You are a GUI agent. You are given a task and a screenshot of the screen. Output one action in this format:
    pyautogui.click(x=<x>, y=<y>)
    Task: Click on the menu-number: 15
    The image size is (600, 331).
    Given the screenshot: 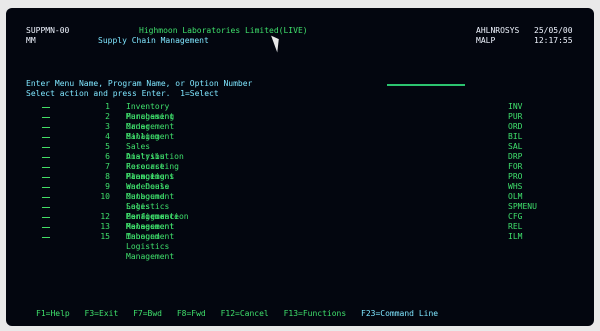 What is the action you would take?
    pyautogui.click(x=105, y=236)
    